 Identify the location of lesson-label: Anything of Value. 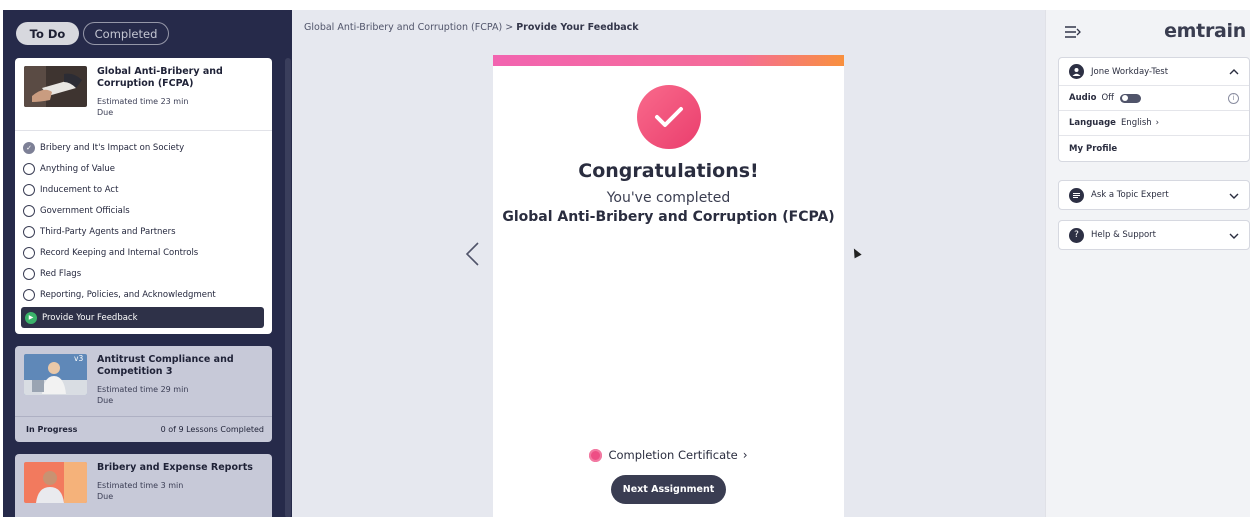
(78, 168).